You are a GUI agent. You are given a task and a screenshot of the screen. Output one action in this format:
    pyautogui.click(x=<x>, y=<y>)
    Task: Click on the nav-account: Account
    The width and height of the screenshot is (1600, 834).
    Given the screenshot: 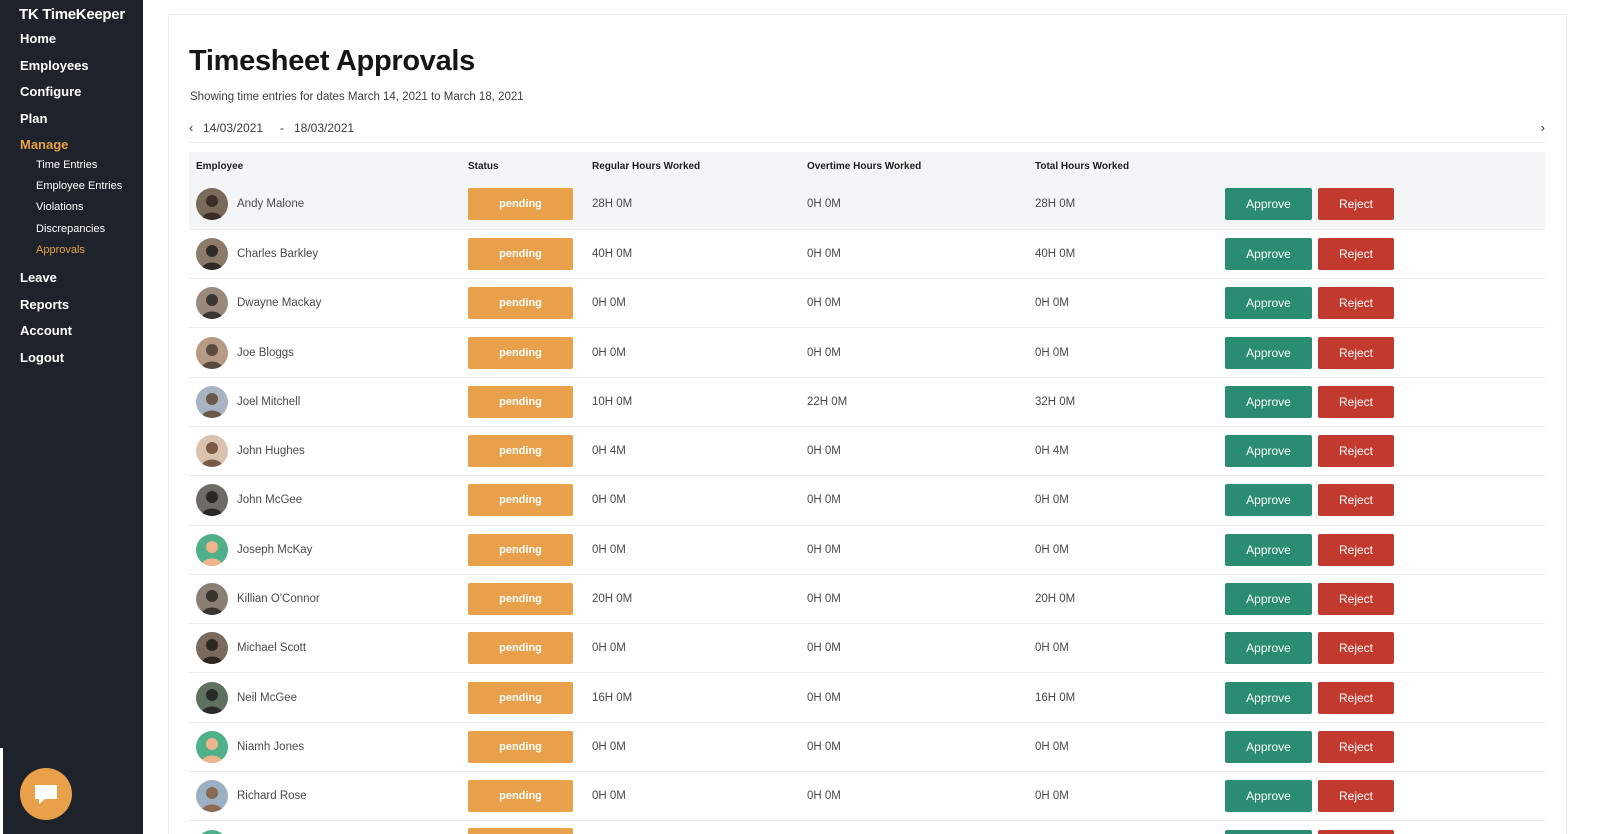 What is the action you would take?
    pyautogui.click(x=71, y=335)
    